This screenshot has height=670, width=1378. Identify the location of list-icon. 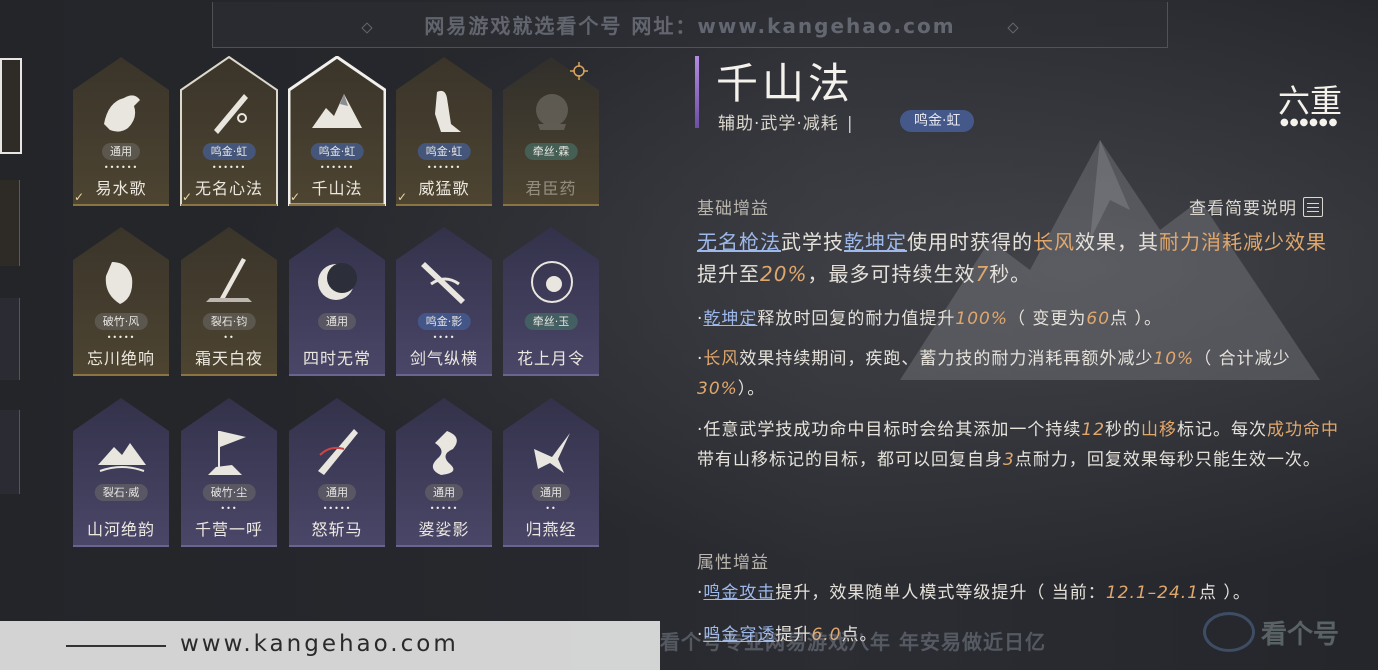
(1313, 206).